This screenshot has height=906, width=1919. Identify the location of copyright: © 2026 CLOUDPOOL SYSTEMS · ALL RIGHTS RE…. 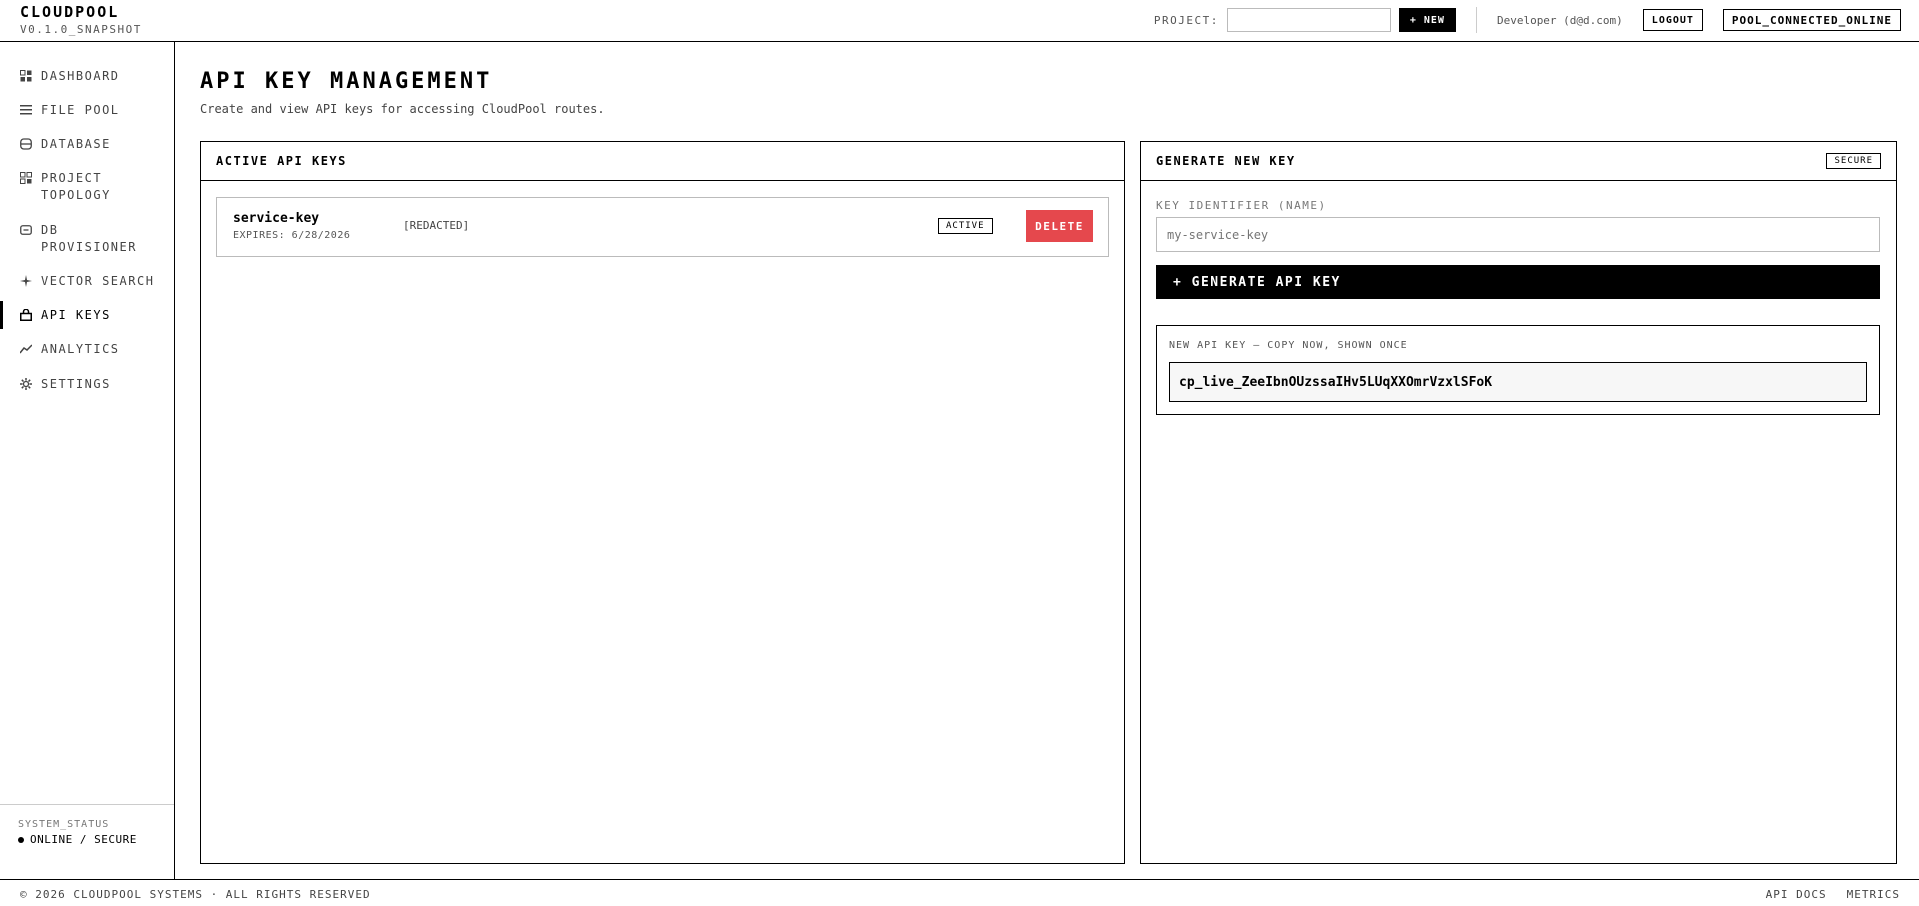
(195, 894).